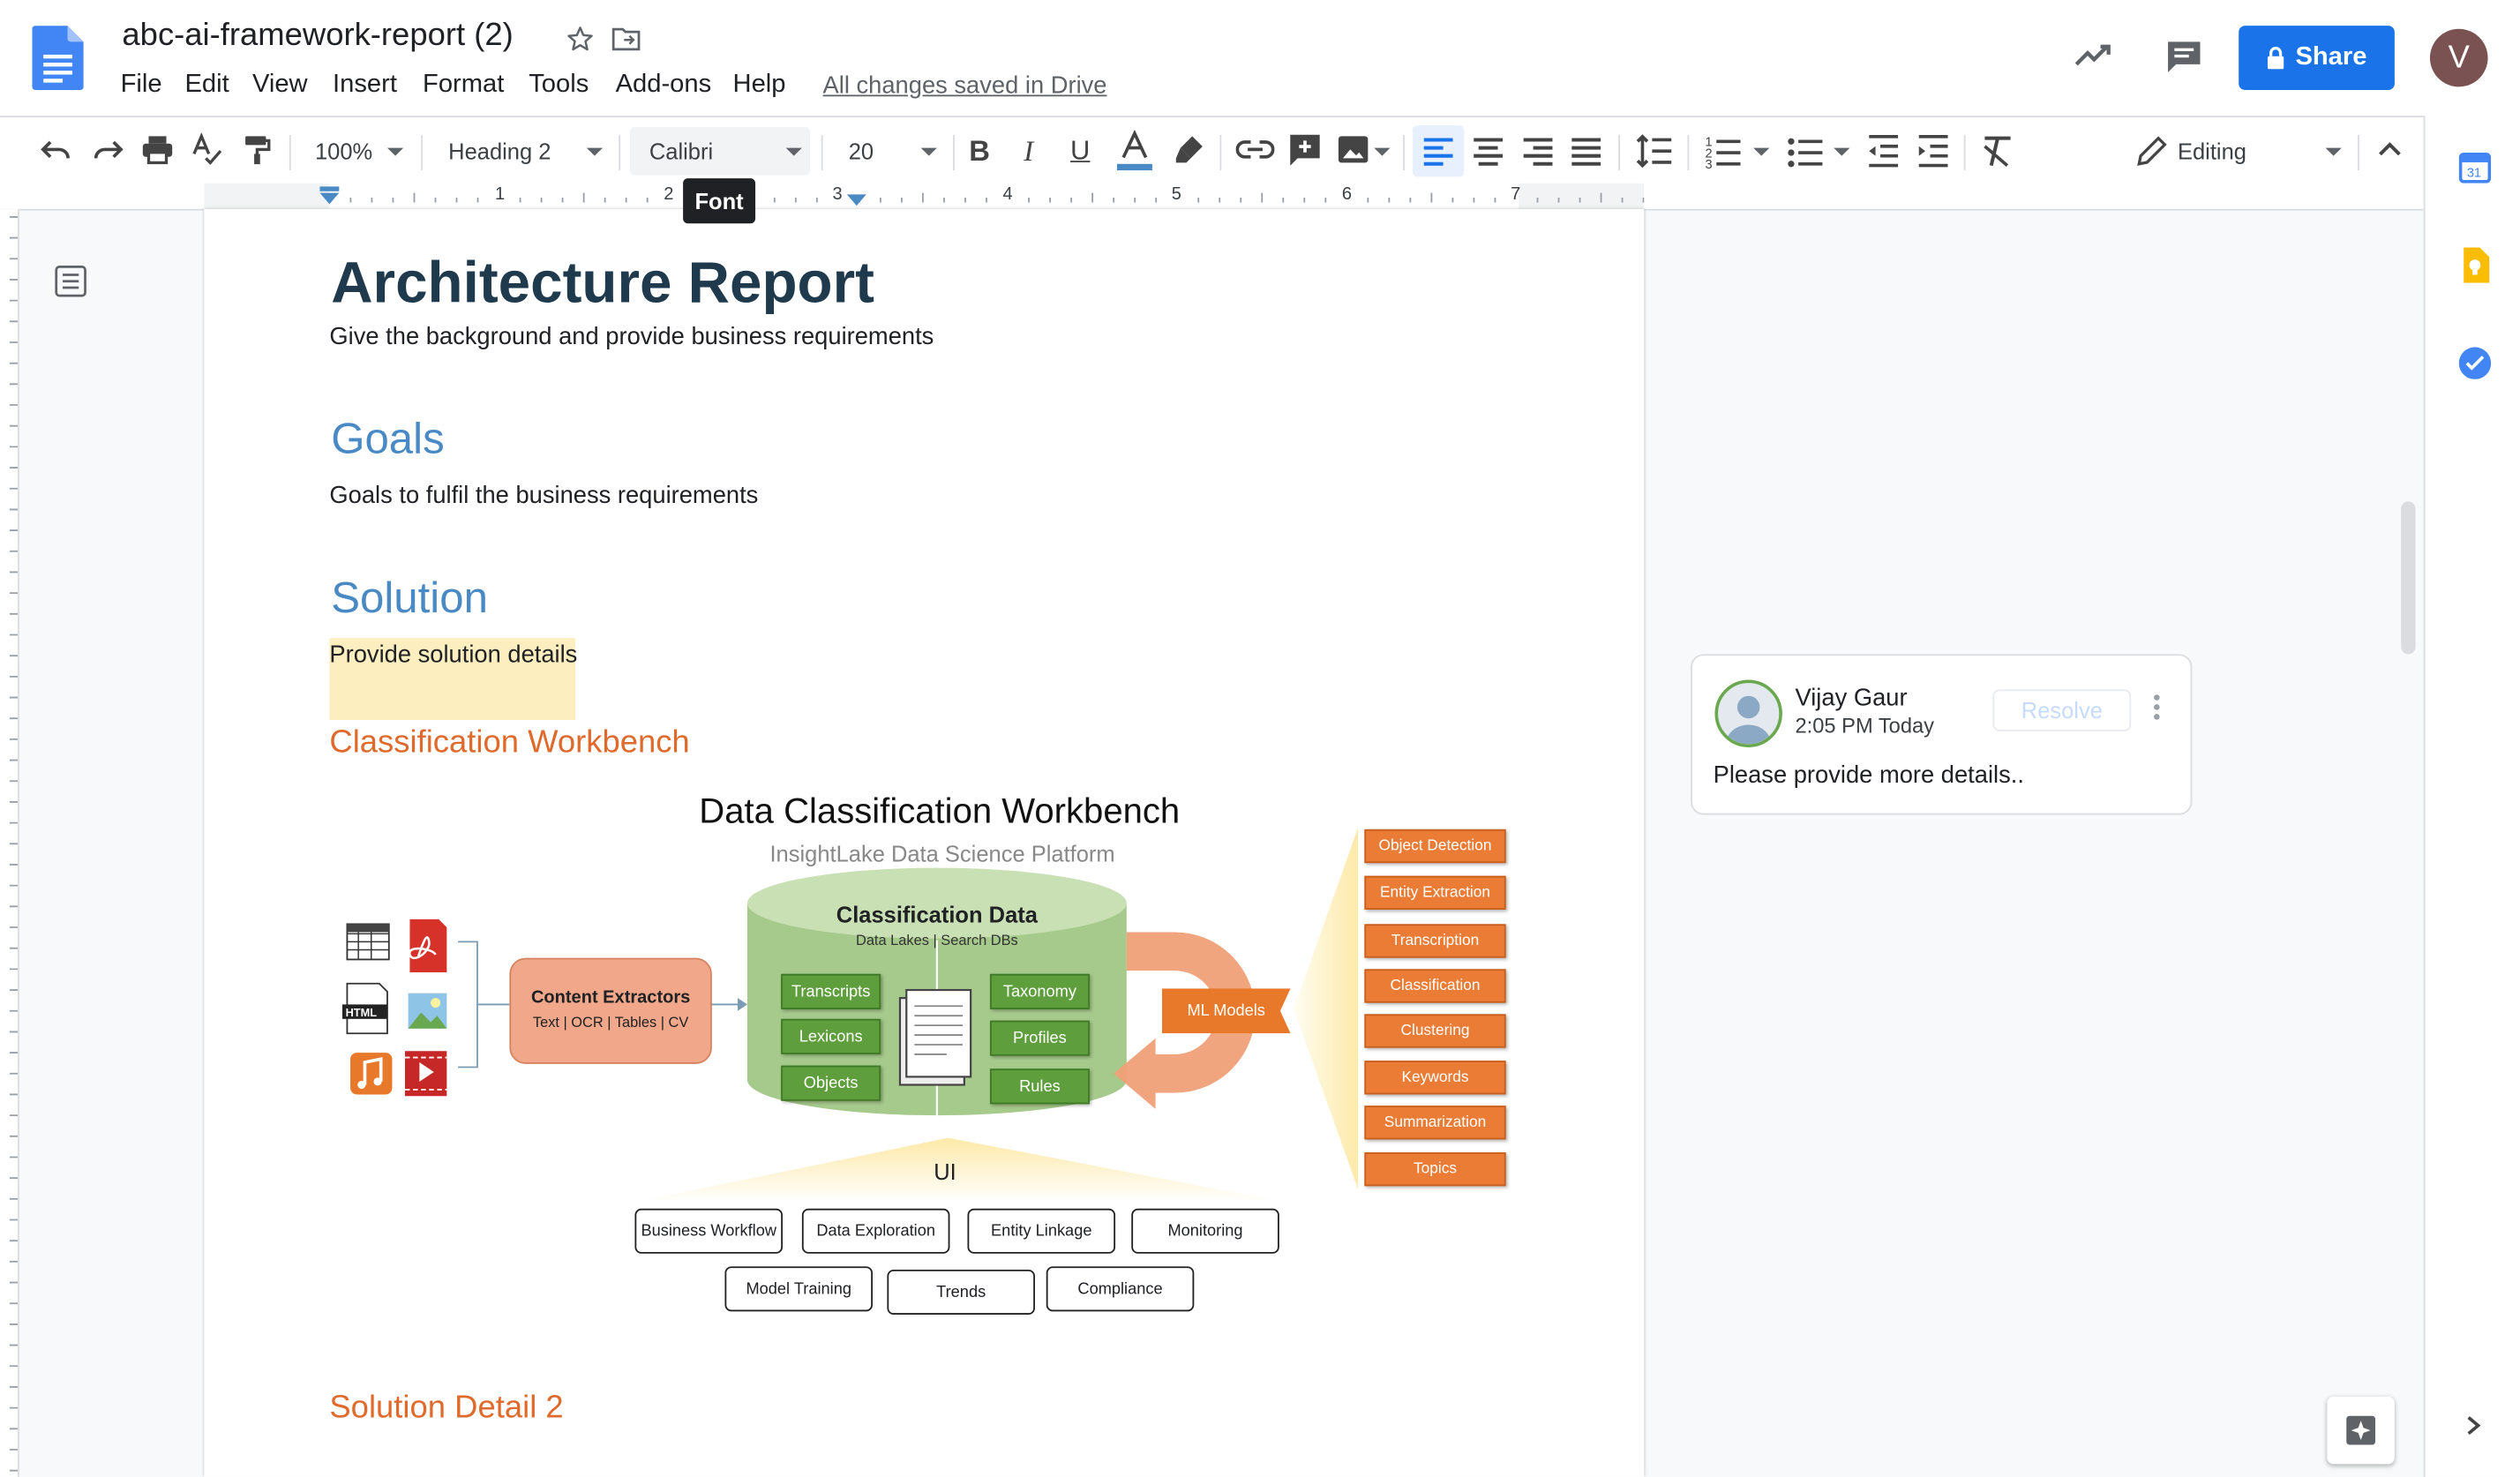 The height and width of the screenshot is (1477, 2520). What do you see at coordinates (1435, 846) in the screenshot?
I see `ml-item-object-detection: Object Detection` at bounding box center [1435, 846].